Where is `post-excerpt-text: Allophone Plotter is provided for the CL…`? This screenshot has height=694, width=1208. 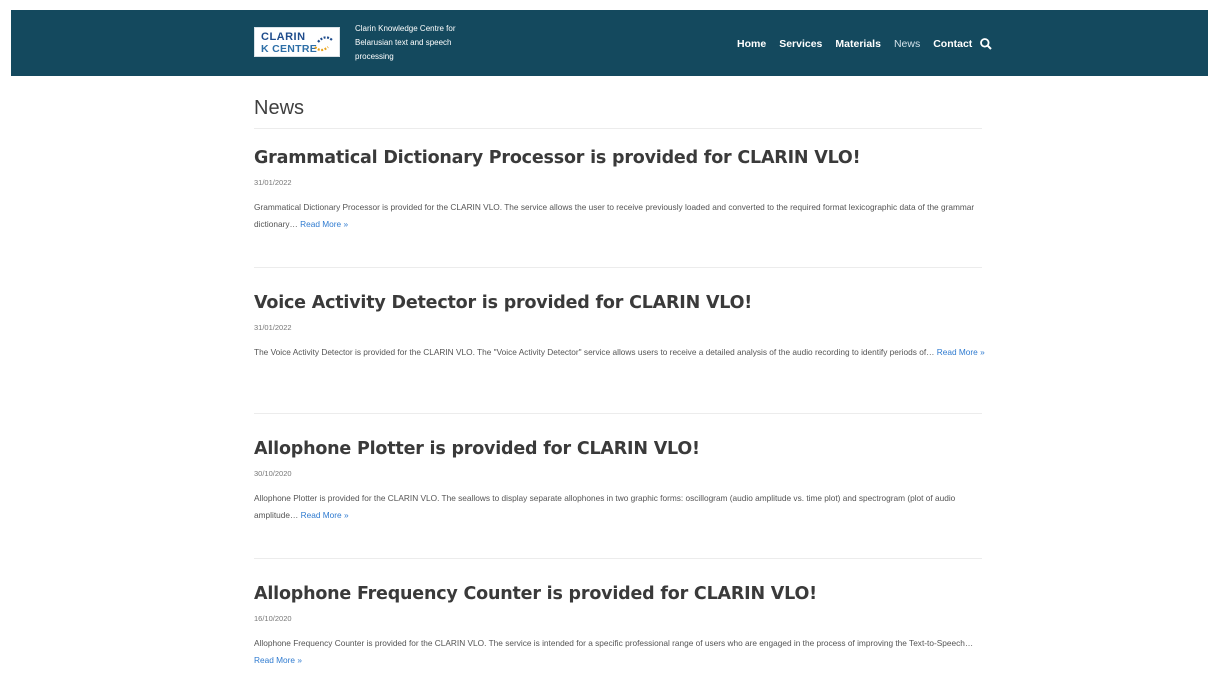
post-excerpt-text: Allophone Plotter is provided for the CL… is located at coordinates (605, 506).